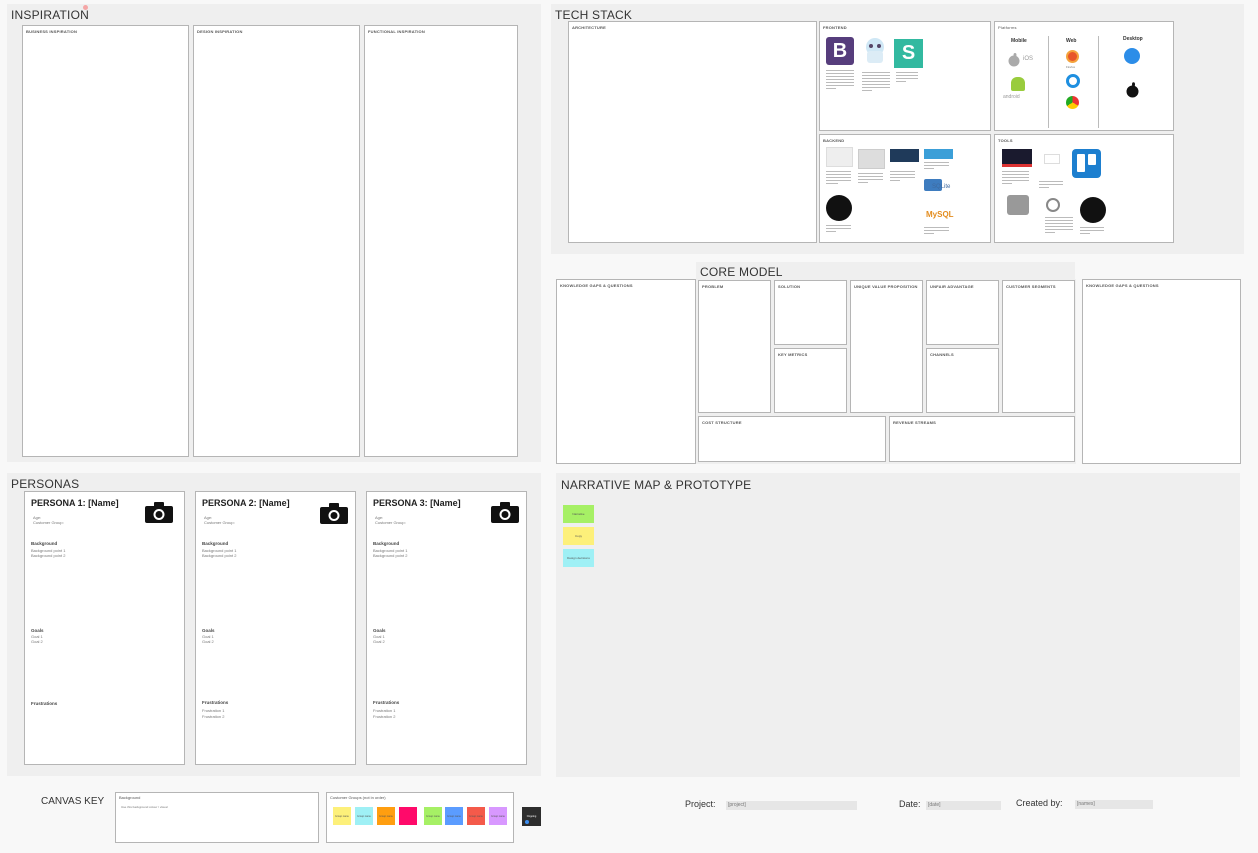 The width and height of the screenshot is (1258, 853). I want to click on dark-key-tile: Ongoing, so click(531, 816).